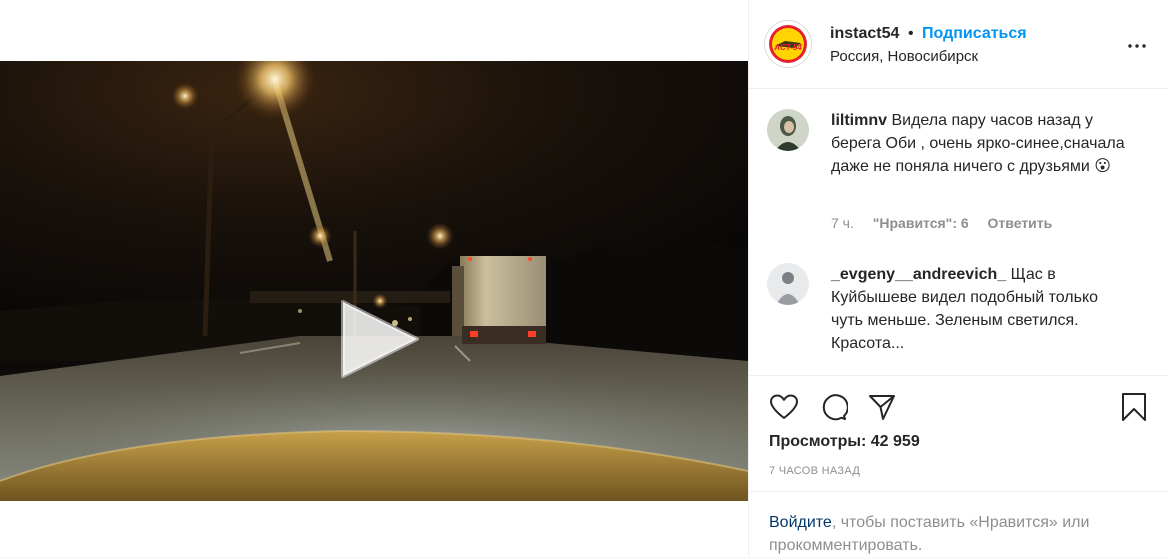  I want to click on comment-username: _evgeny__andreevich_, so click(918, 274).